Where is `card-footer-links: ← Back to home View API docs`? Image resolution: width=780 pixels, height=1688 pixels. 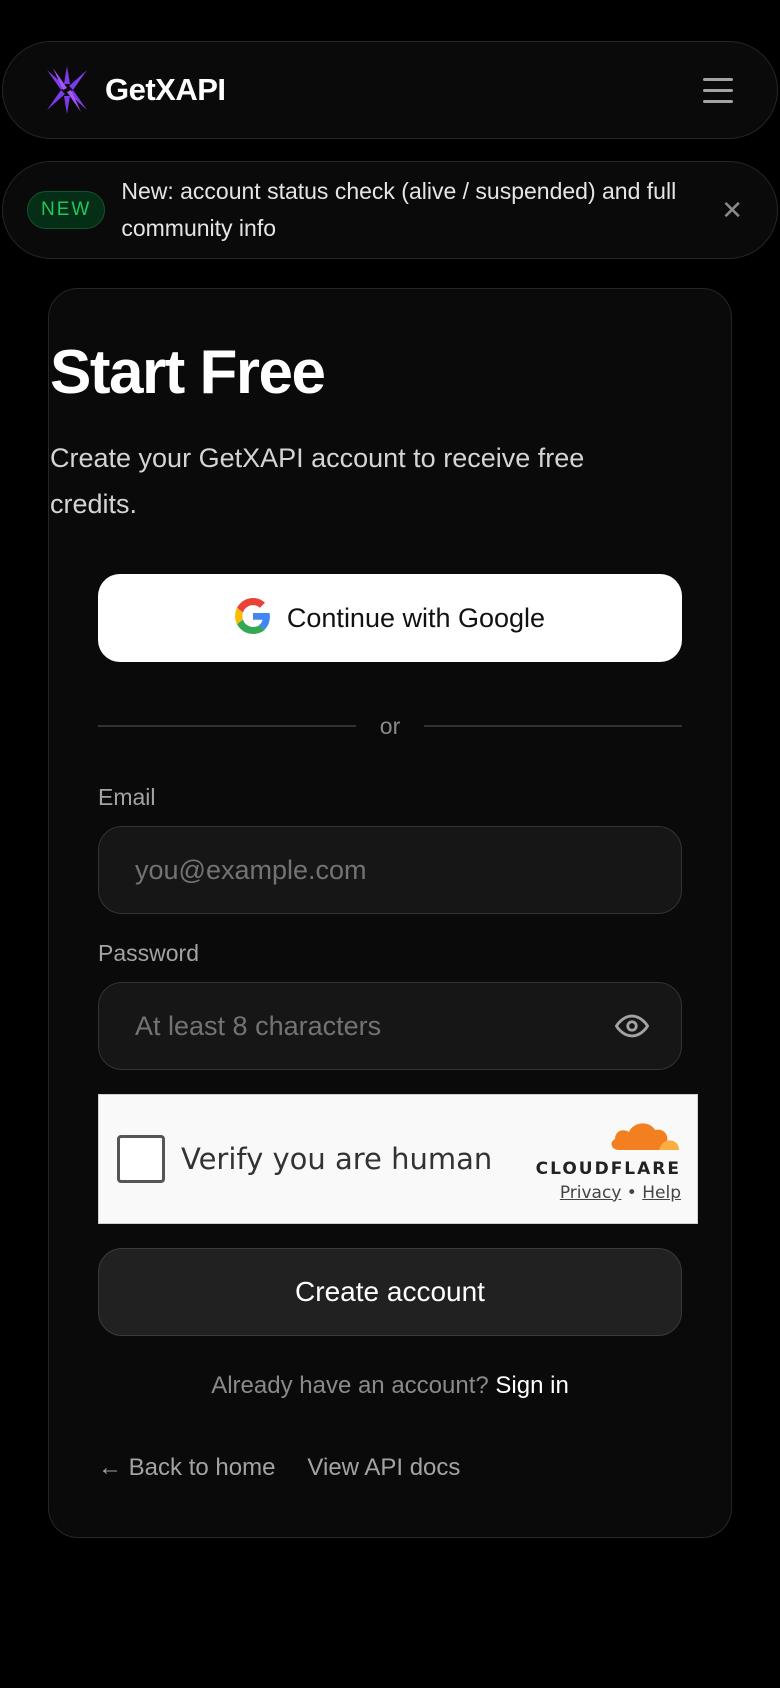
card-footer-links: ← Back to home View API docs is located at coordinates (279, 1468).